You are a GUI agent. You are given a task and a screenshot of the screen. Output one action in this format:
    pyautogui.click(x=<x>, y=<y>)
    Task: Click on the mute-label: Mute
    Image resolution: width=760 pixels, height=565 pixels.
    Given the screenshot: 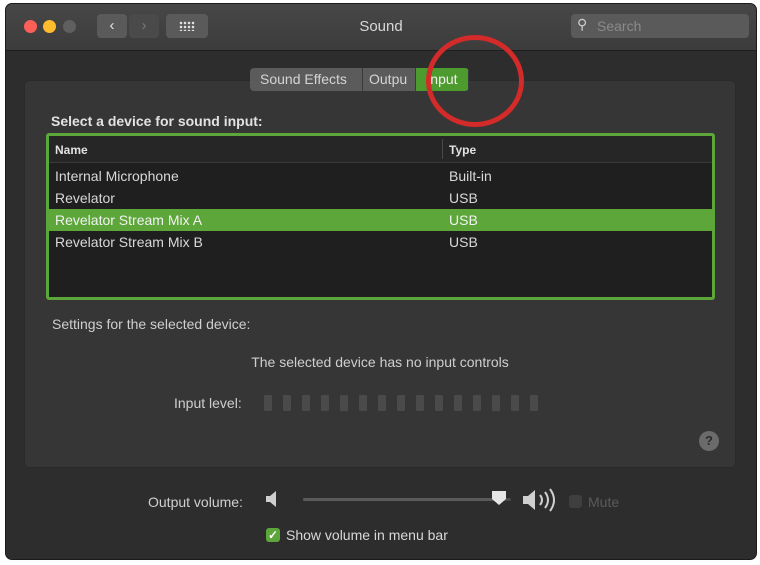 What is the action you would take?
    pyautogui.click(x=604, y=502)
    